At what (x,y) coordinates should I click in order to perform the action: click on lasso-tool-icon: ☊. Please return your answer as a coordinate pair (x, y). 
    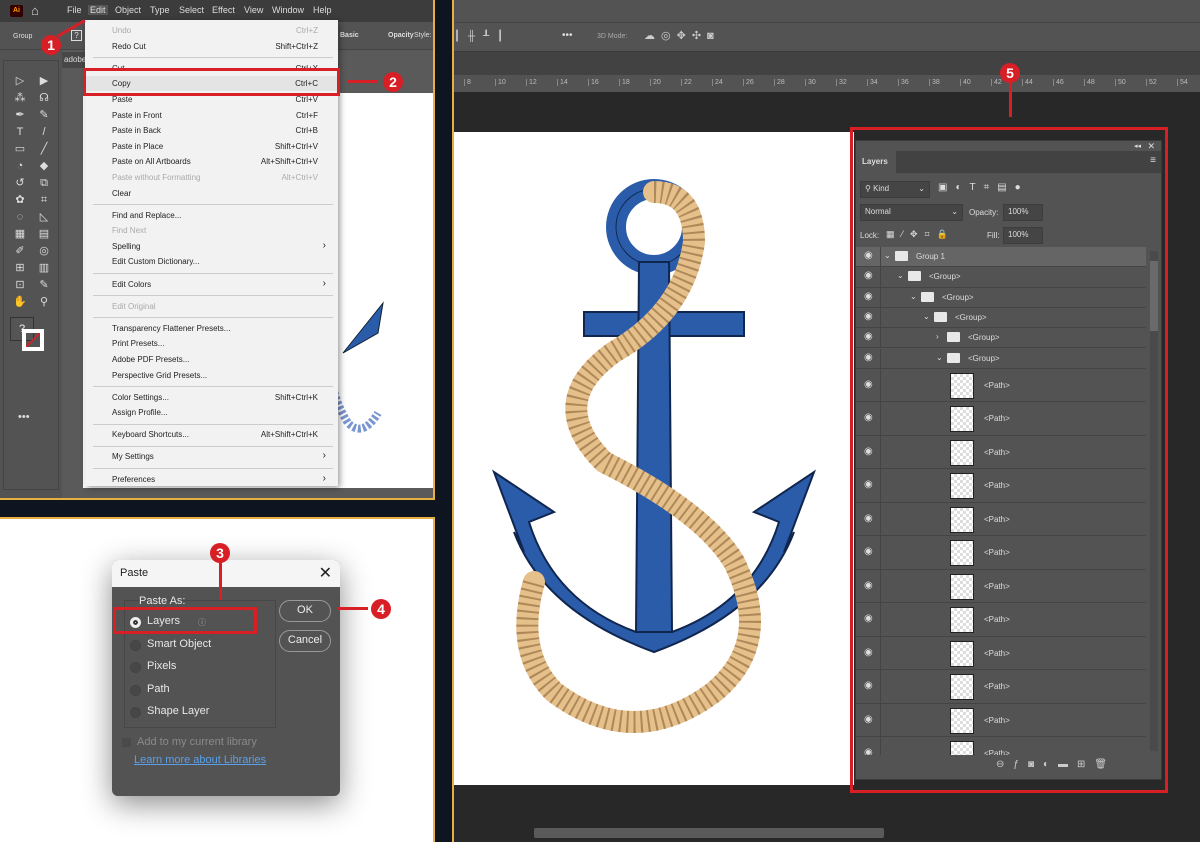
    Looking at the image, I should click on (44, 98).